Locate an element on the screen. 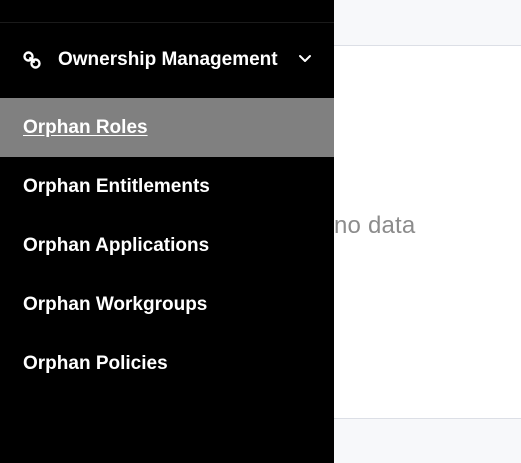 This screenshot has height=463, width=521. sidebar-item-label: Orphan Applications is located at coordinates (116, 245).